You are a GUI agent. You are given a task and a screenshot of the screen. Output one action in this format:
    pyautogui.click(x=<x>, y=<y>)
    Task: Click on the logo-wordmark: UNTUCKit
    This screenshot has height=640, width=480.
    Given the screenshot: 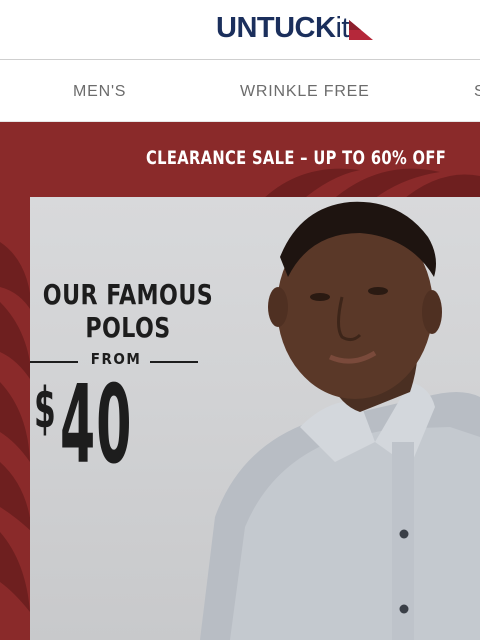 What is the action you would take?
    pyautogui.click(x=282, y=28)
    